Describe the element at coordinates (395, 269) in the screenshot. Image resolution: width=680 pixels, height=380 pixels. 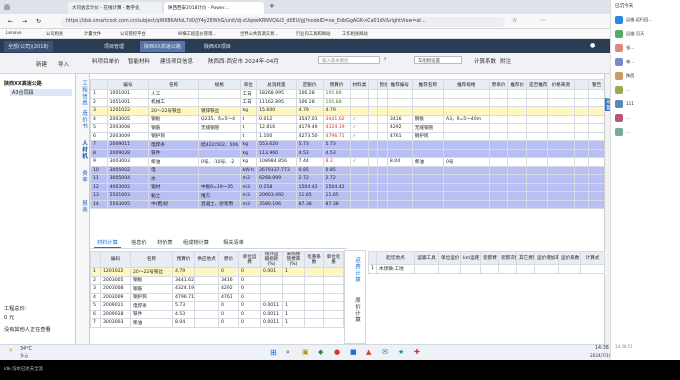
I see `table-cell: 木场镇-工地` at that location.